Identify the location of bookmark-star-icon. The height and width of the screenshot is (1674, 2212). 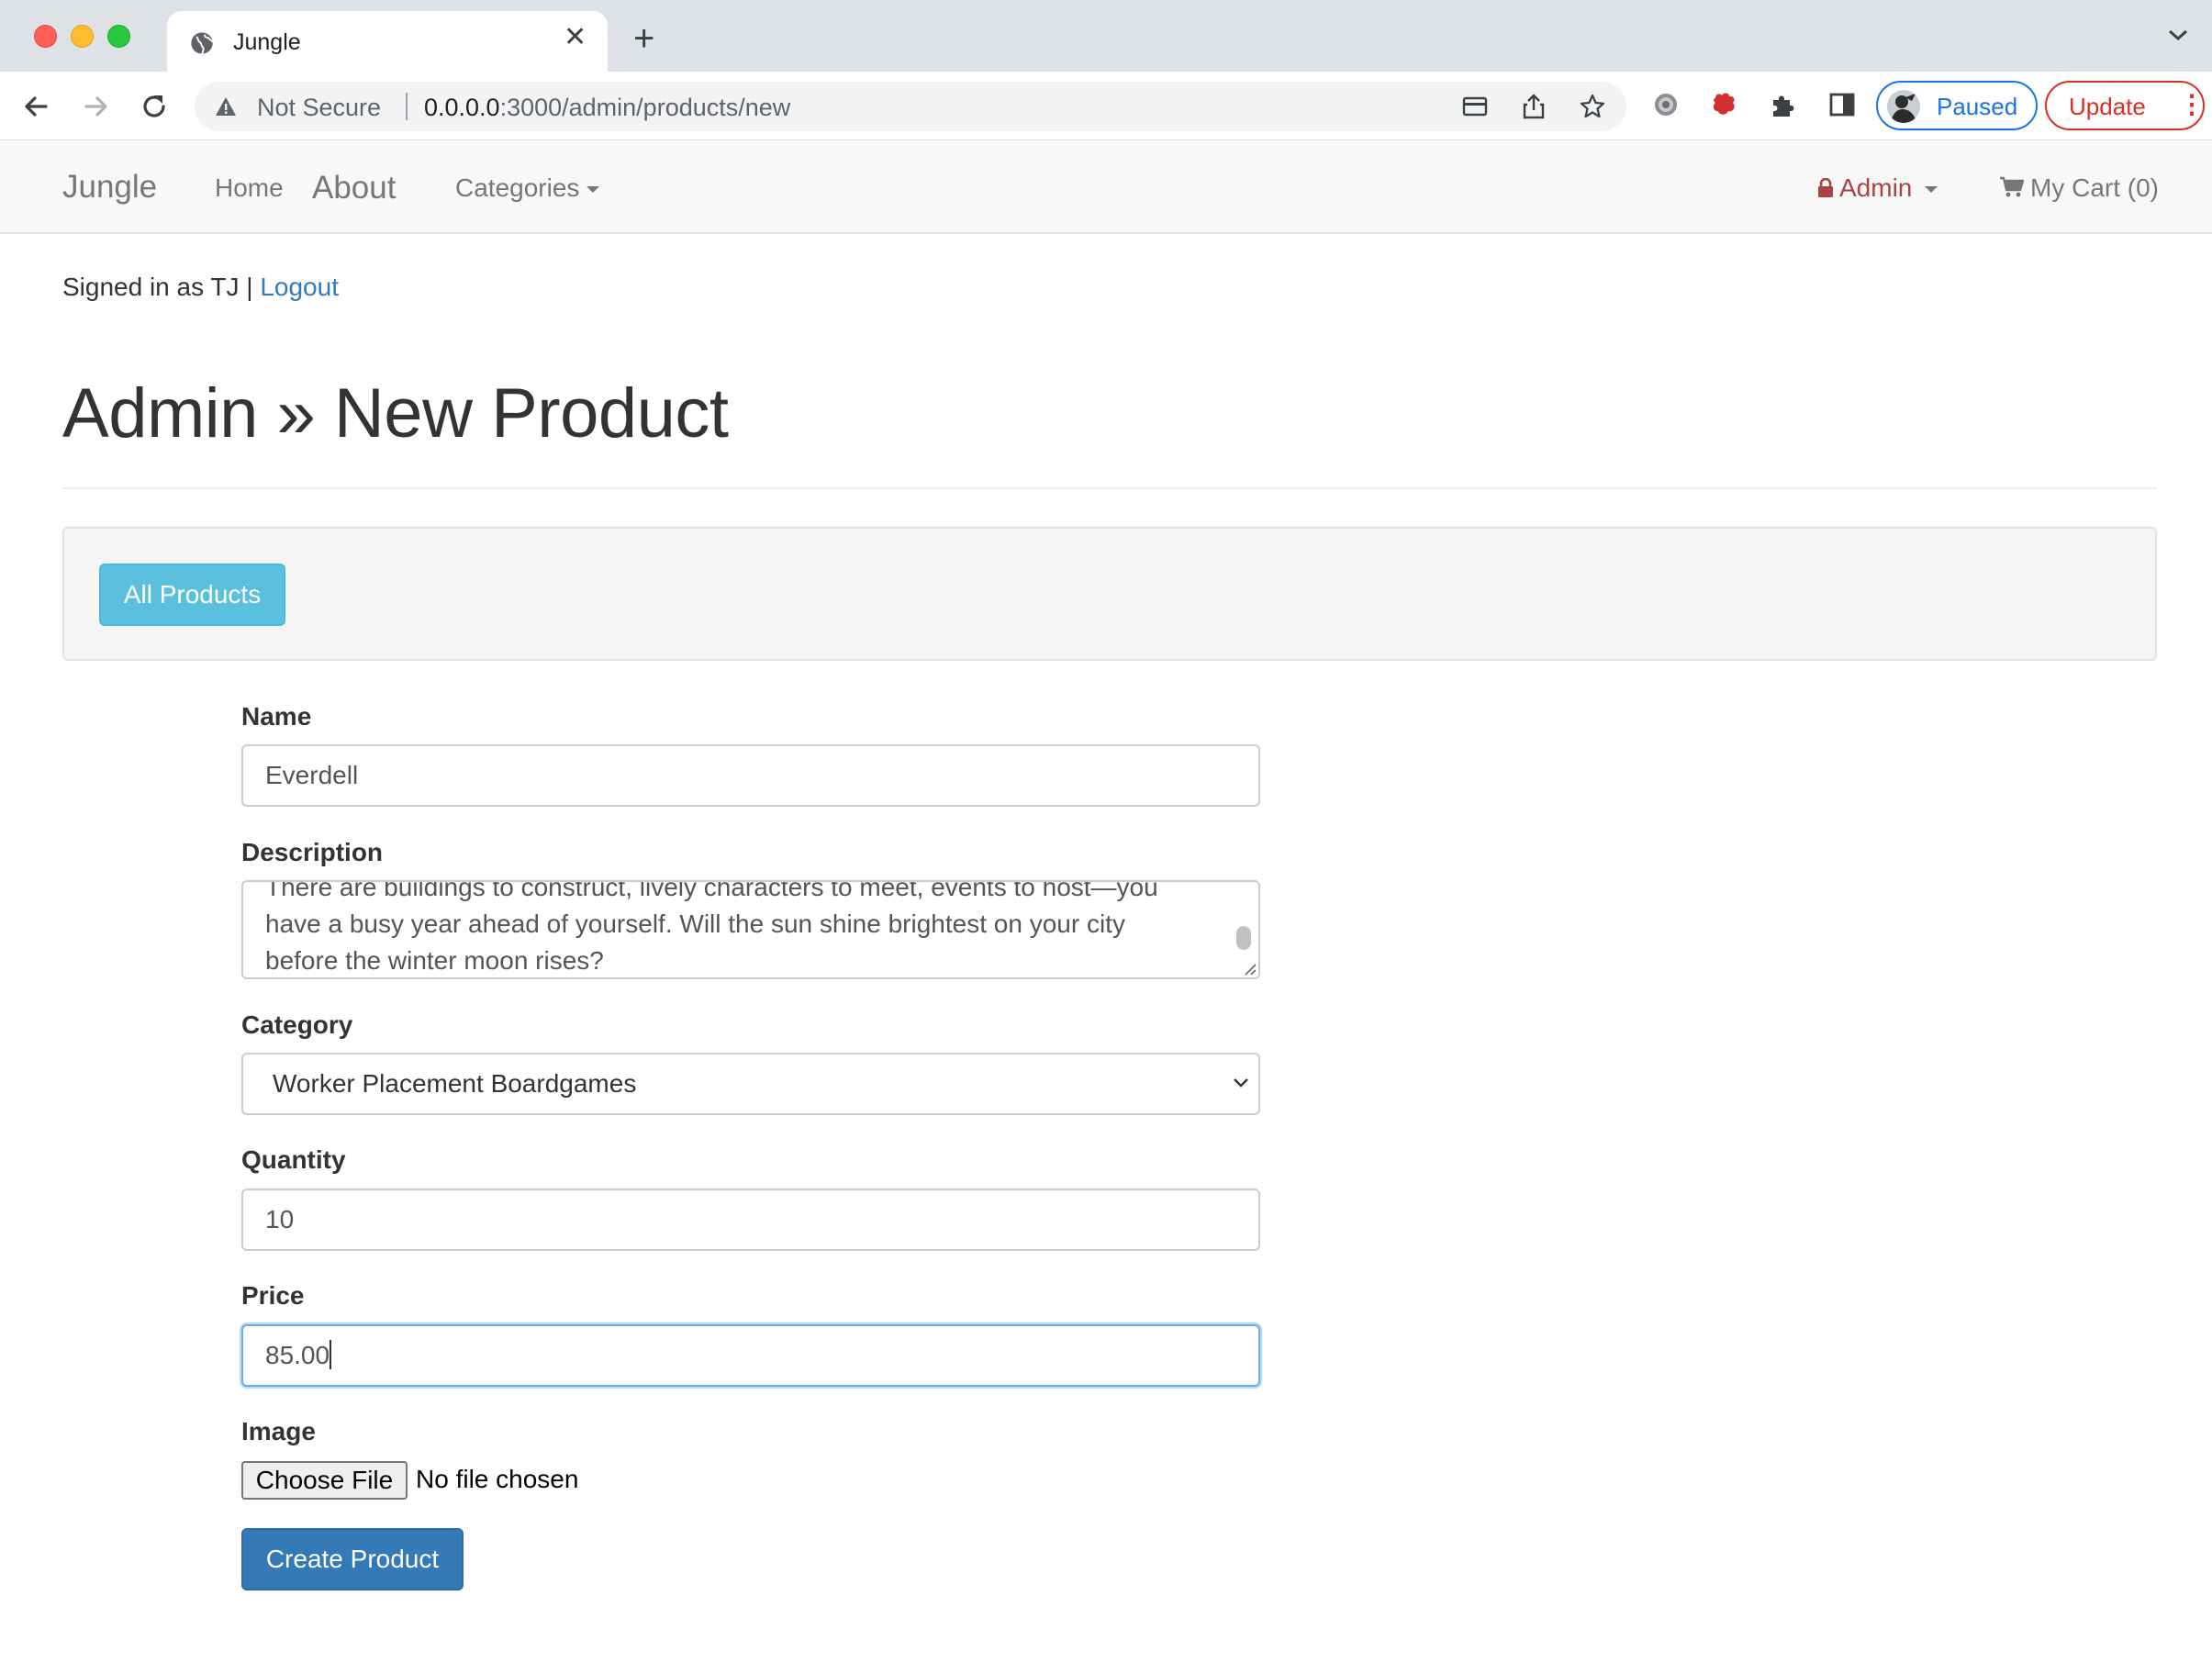
(1592, 106).